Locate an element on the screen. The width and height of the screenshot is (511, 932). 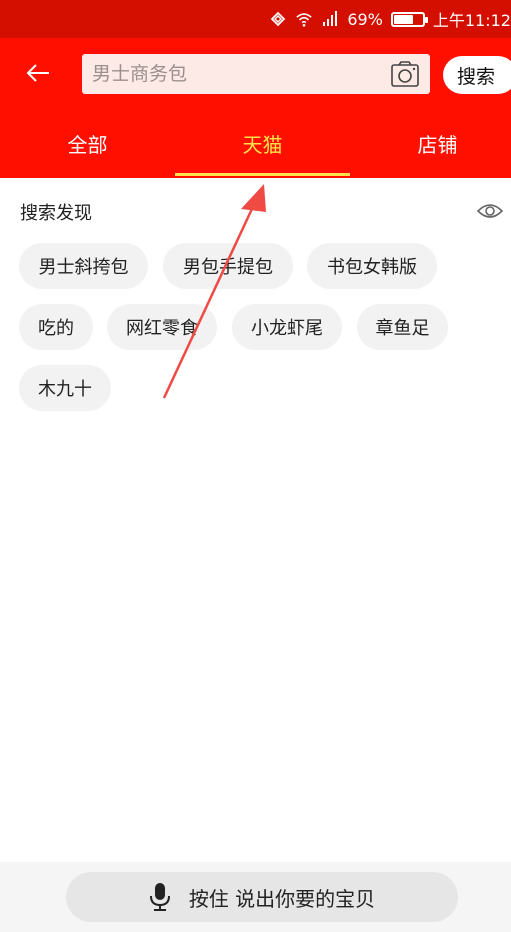
search-box is located at coordinates (256, 74).